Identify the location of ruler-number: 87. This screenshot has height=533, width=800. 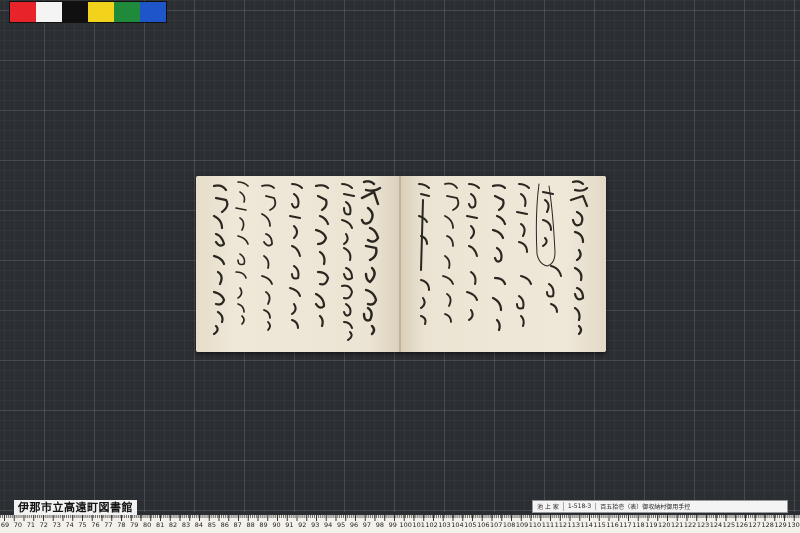
(237, 525).